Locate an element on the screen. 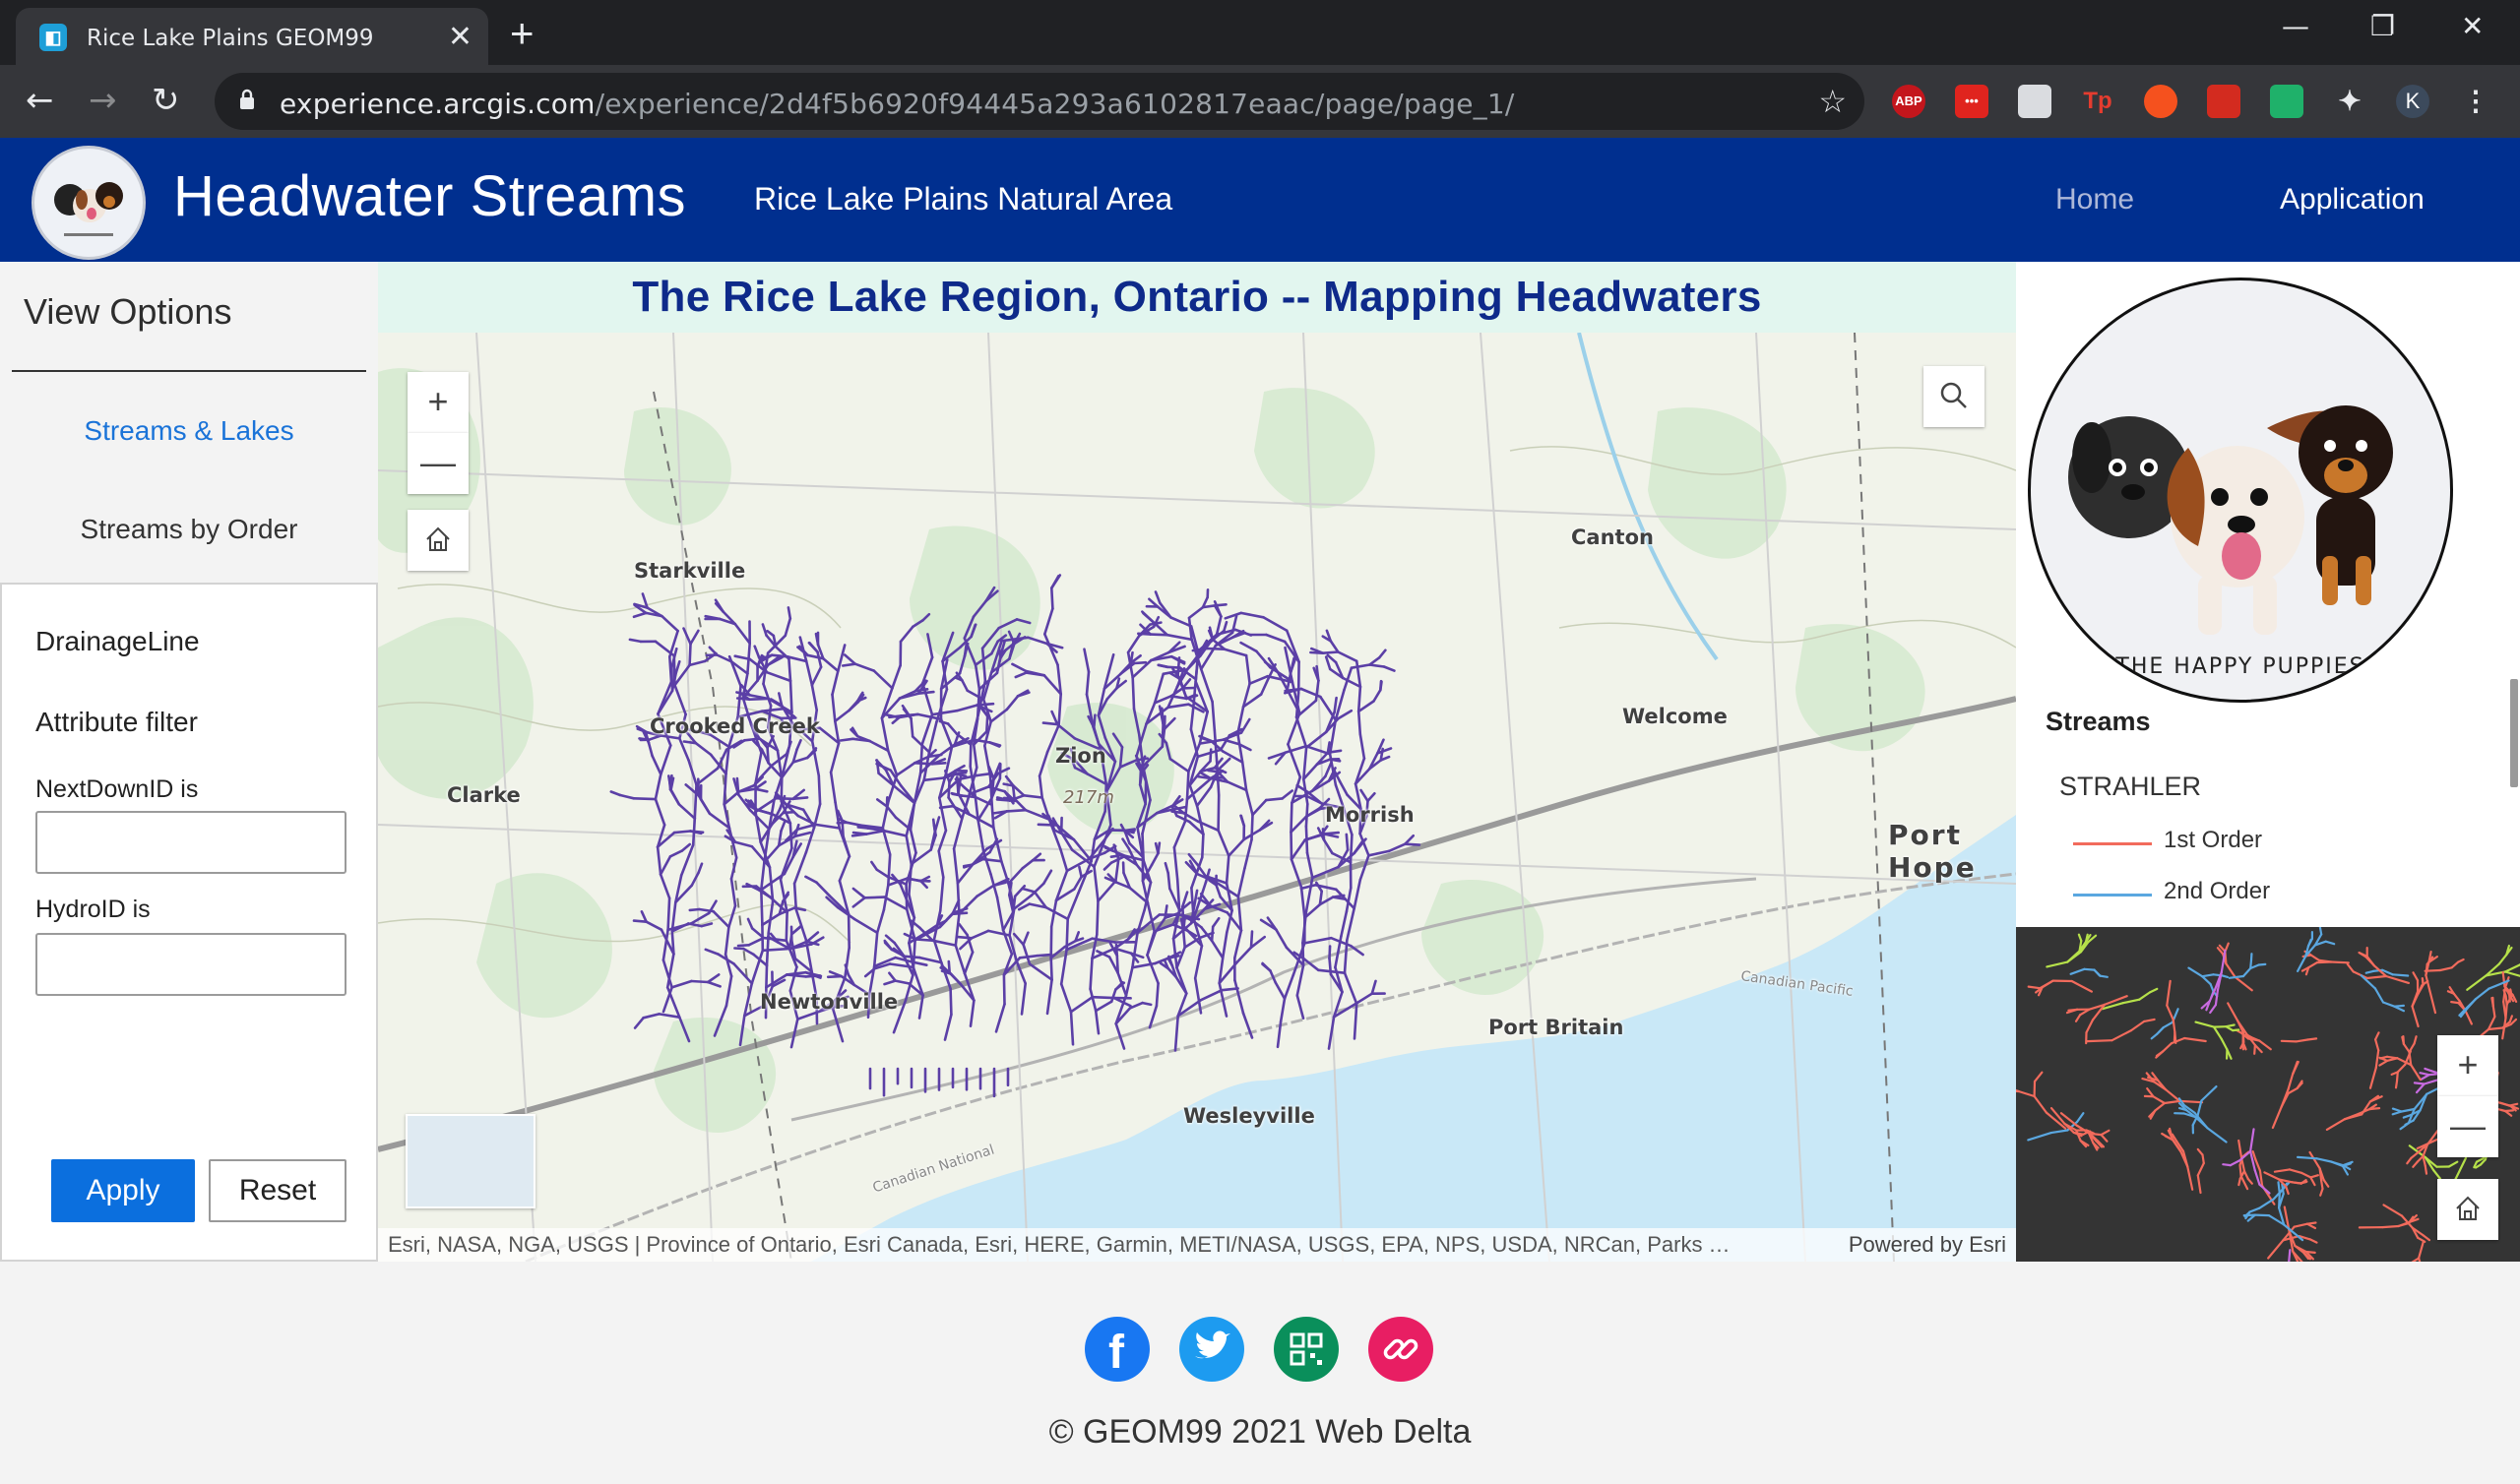  minimize-window-icon: — is located at coordinates (2295, 26).